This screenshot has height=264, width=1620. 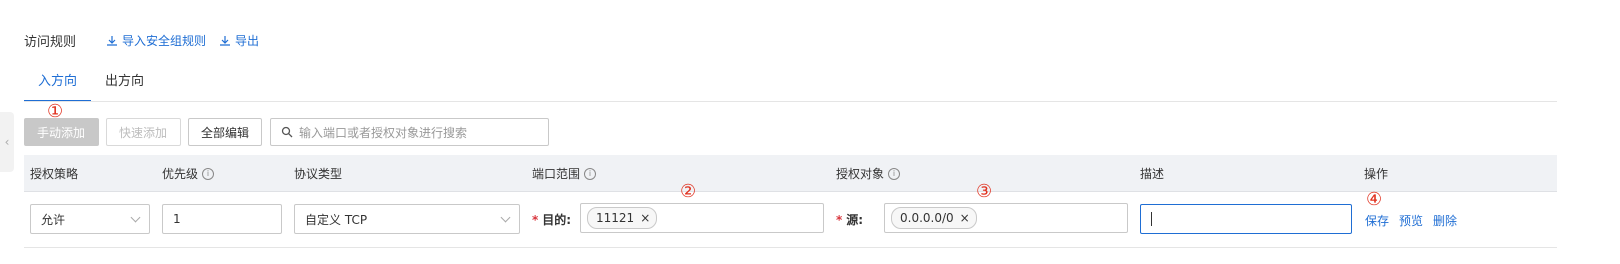 What do you see at coordinates (54, 174) in the screenshot?
I see `col-policy: 授权策略` at bounding box center [54, 174].